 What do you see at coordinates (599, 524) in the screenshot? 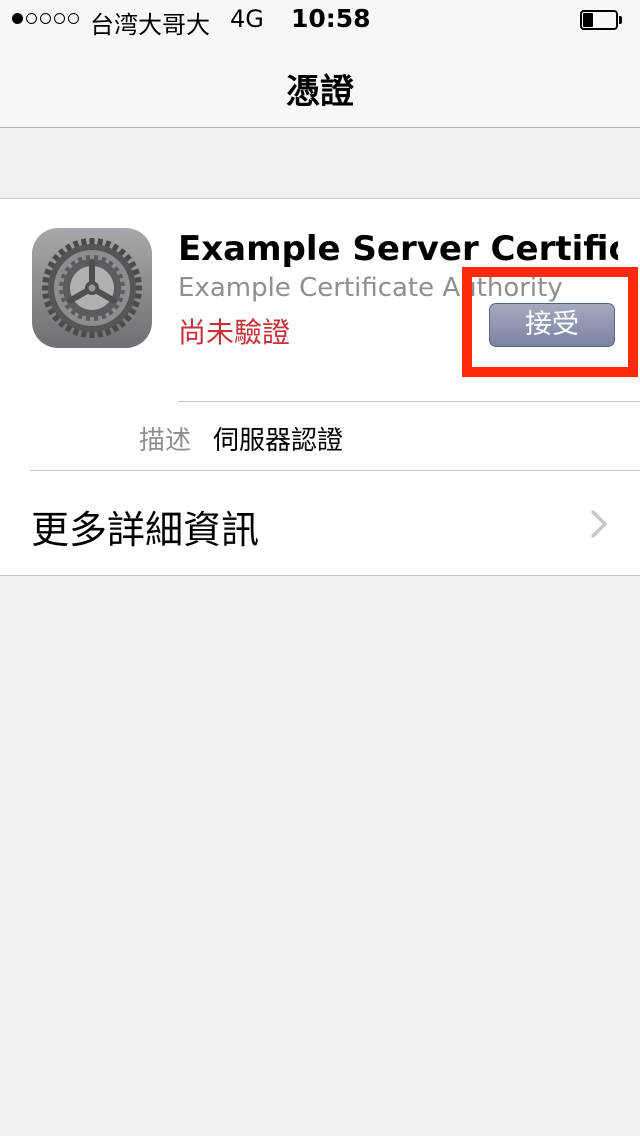
I see `chevron-right-icon` at bounding box center [599, 524].